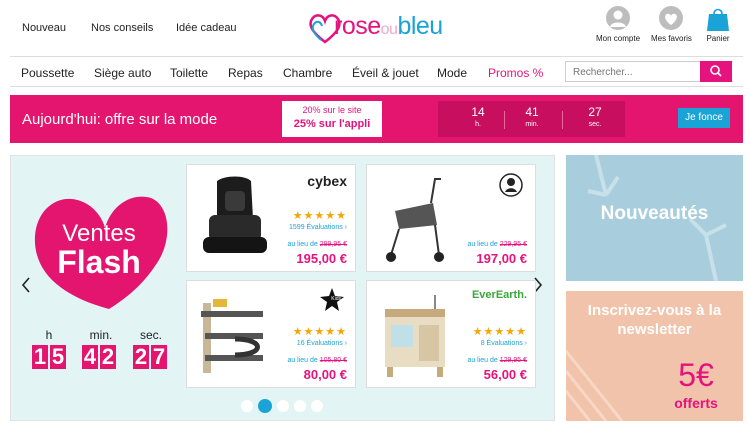  What do you see at coordinates (718, 38) in the screenshot?
I see `cart-label: Panier` at bounding box center [718, 38].